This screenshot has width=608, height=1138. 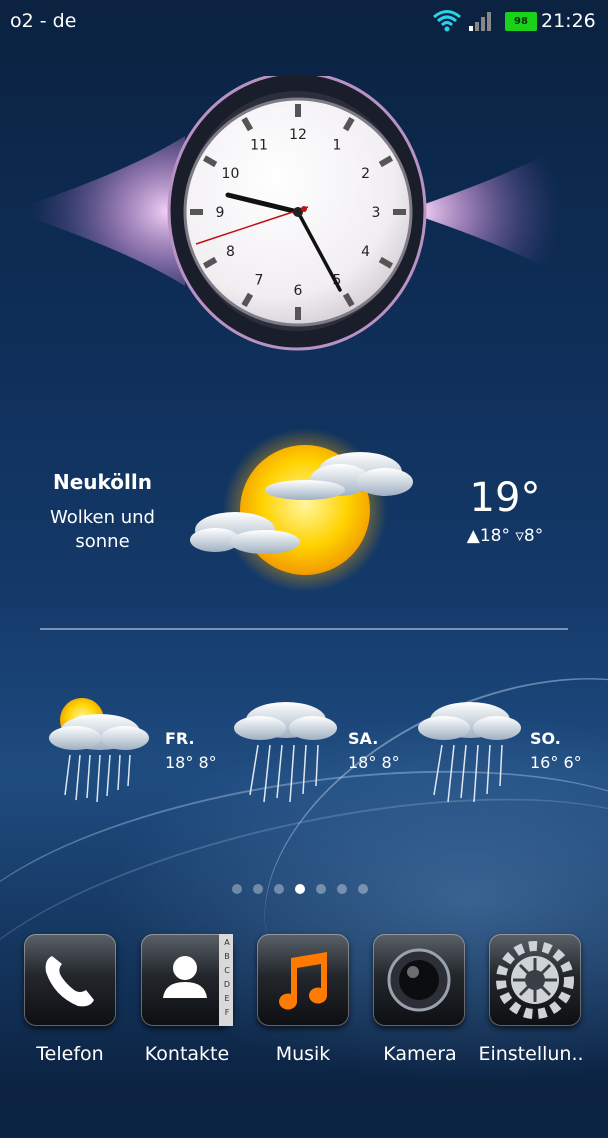 I want to click on clock-numeral: 9, so click(x=220, y=213).